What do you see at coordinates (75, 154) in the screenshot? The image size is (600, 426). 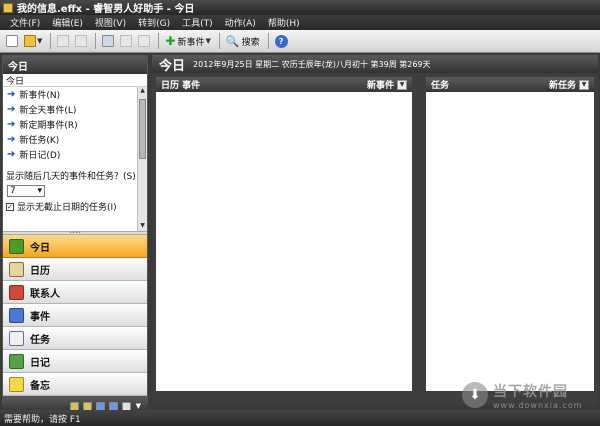 I see `link-new-diary: ➔ 新日记(D)` at bounding box center [75, 154].